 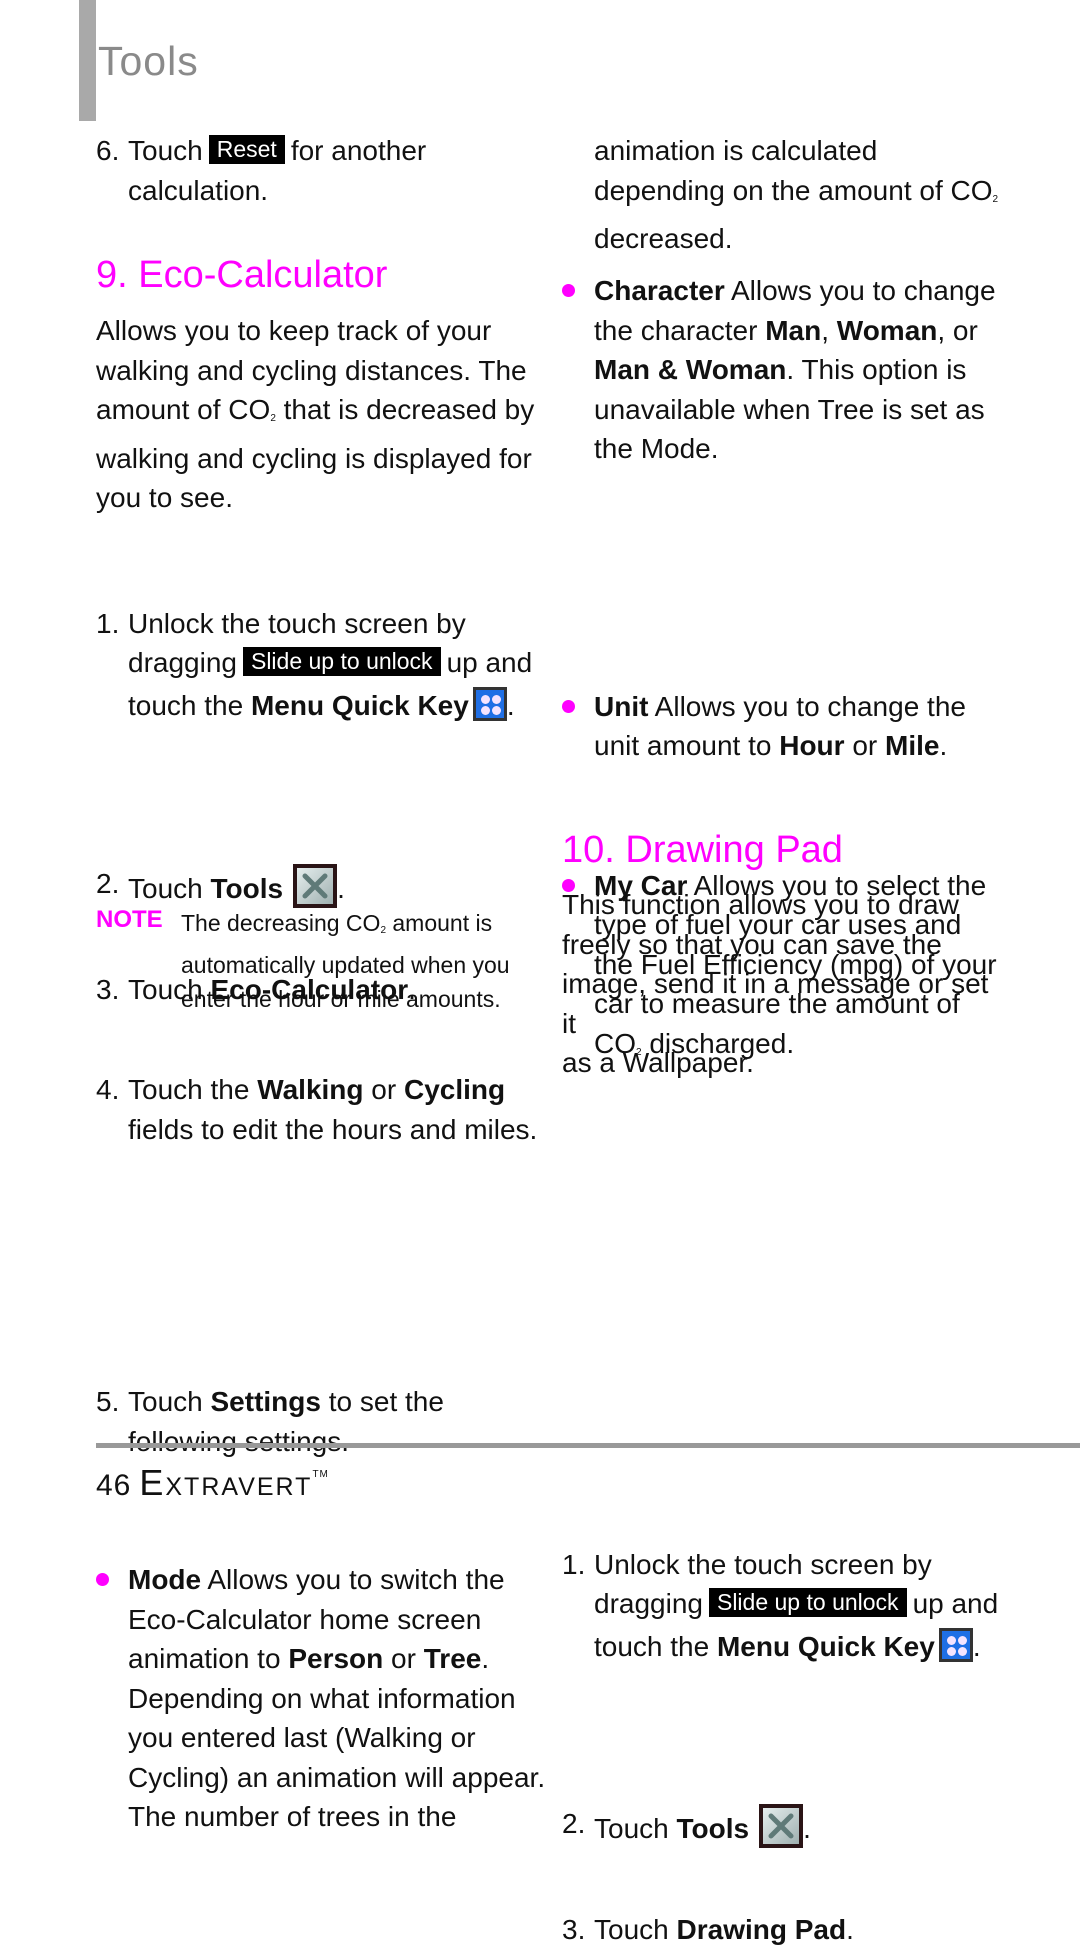 What do you see at coordinates (129, 920) in the screenshot?
I see `note-label: NOTE` at bounding box center [129, 920].